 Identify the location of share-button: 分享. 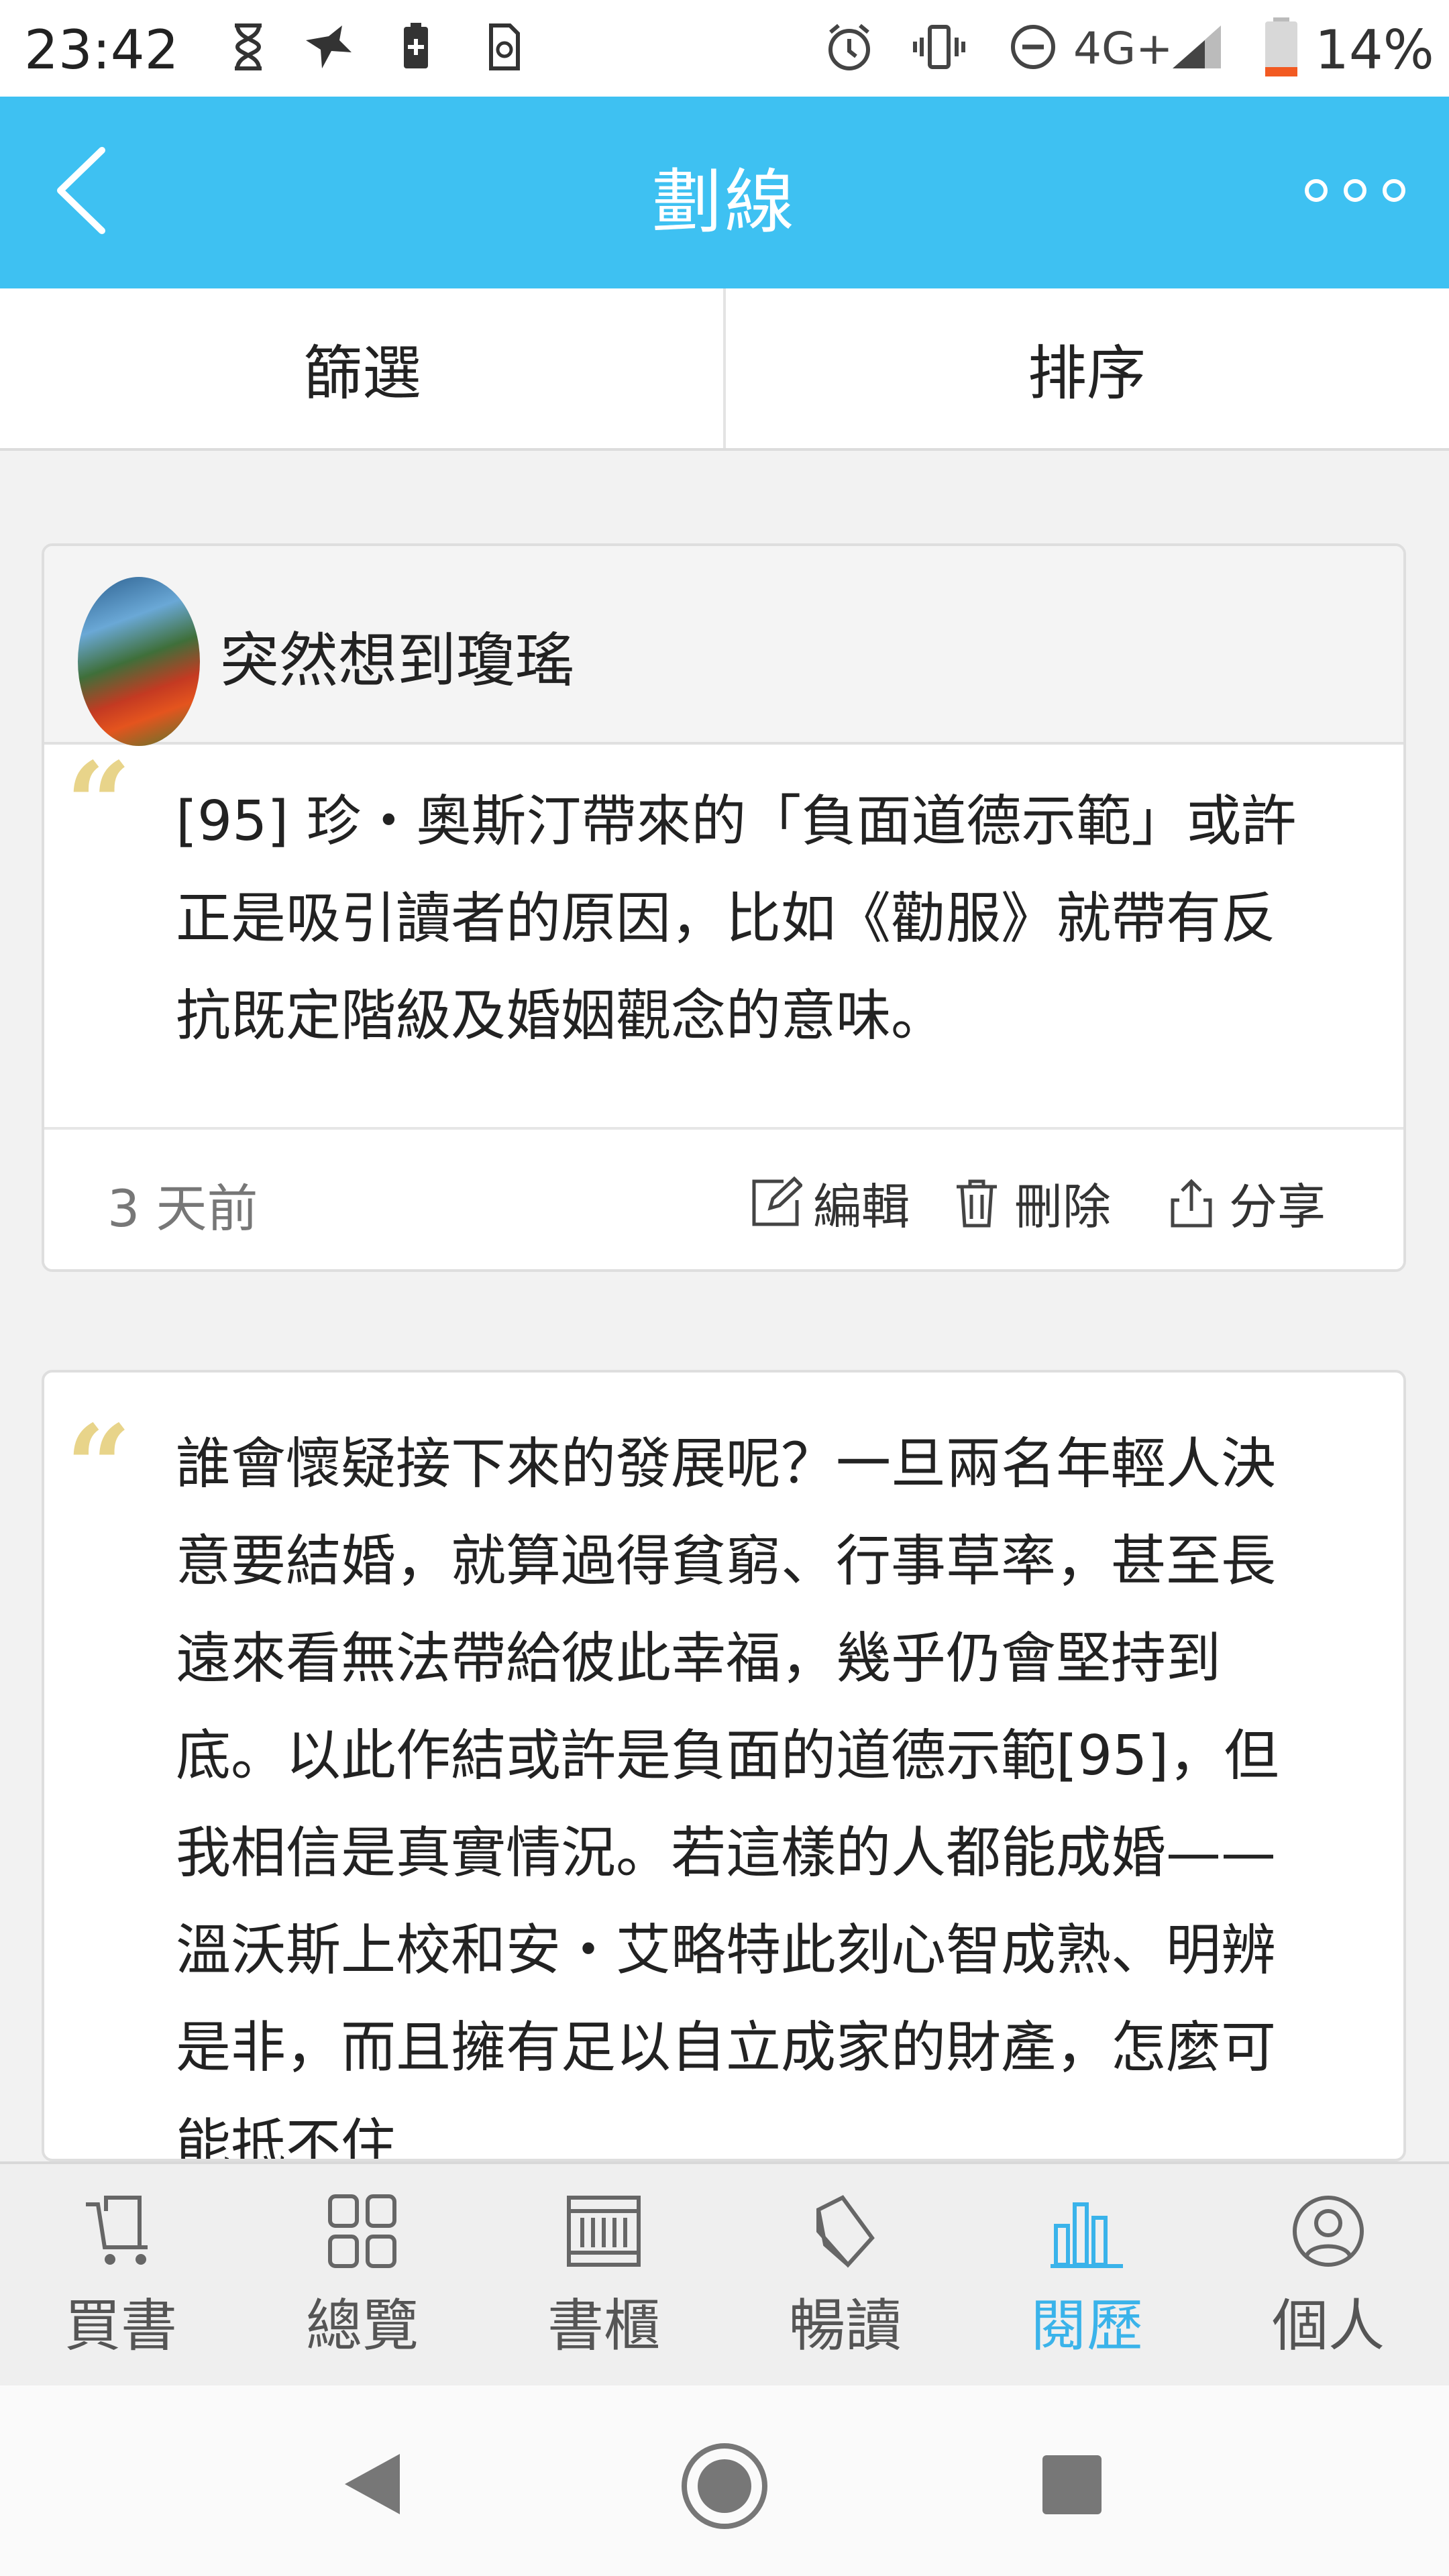
(1245, 1202).